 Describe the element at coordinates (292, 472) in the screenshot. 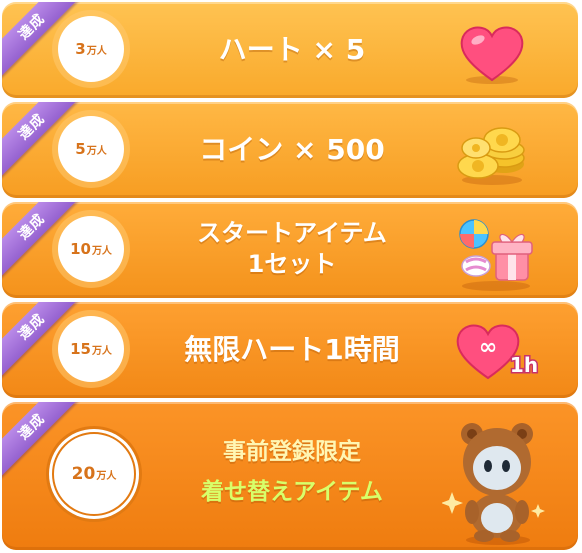

I see `reward-text: 事前登録限定 着せ替えアイテム` at that location.